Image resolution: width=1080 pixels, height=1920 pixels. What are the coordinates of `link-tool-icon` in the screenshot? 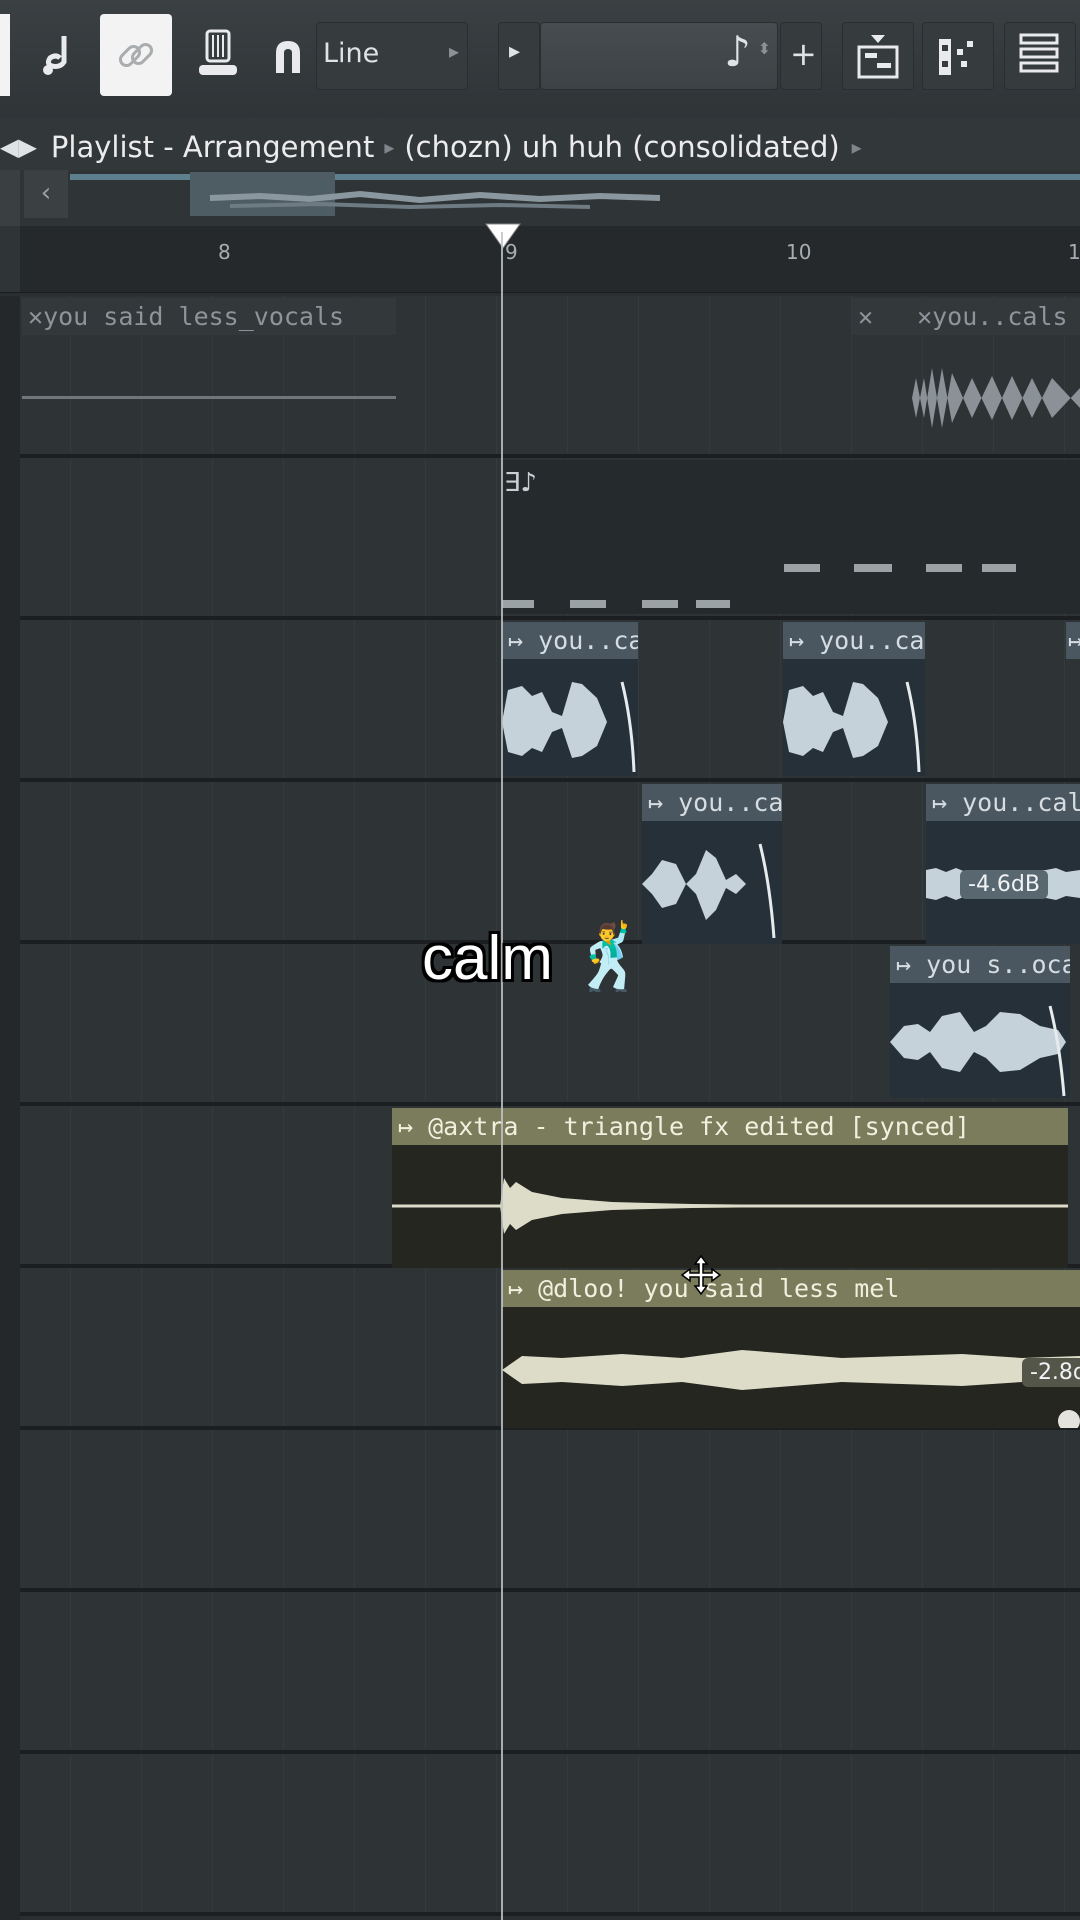 It's located at (136, 55).